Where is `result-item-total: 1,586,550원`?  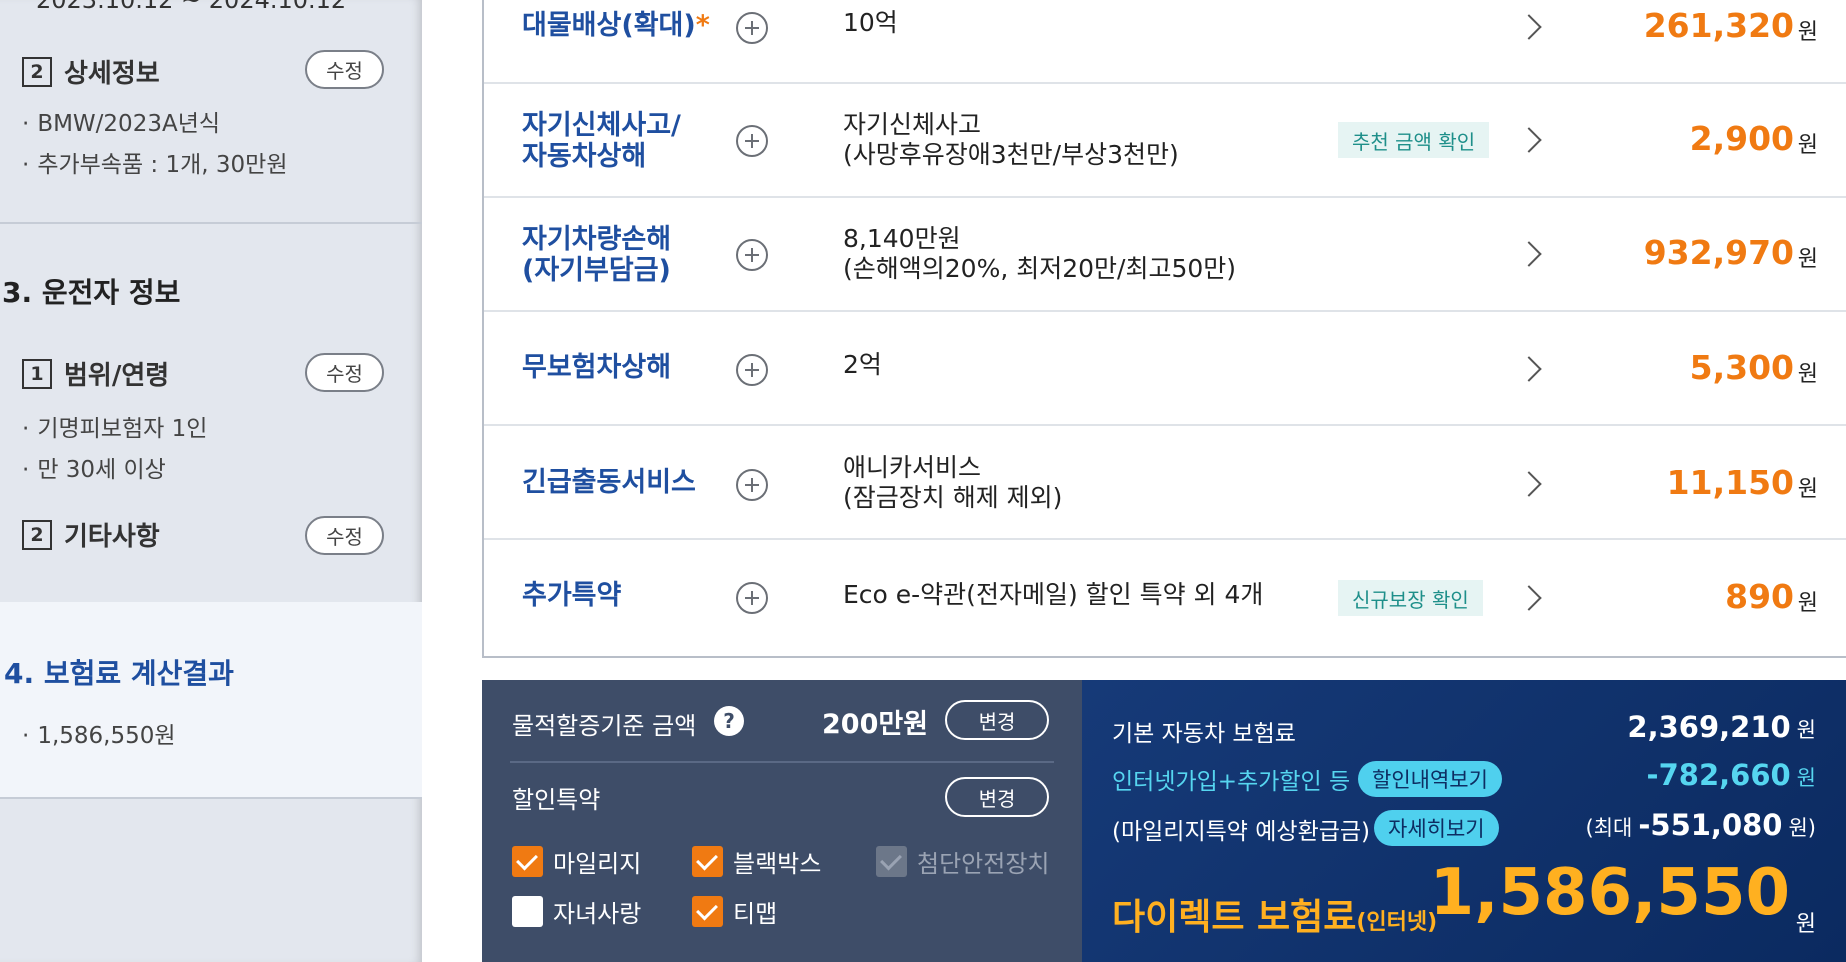
result-item-total: 1,586,550원 is located at coordinates (98, 733).